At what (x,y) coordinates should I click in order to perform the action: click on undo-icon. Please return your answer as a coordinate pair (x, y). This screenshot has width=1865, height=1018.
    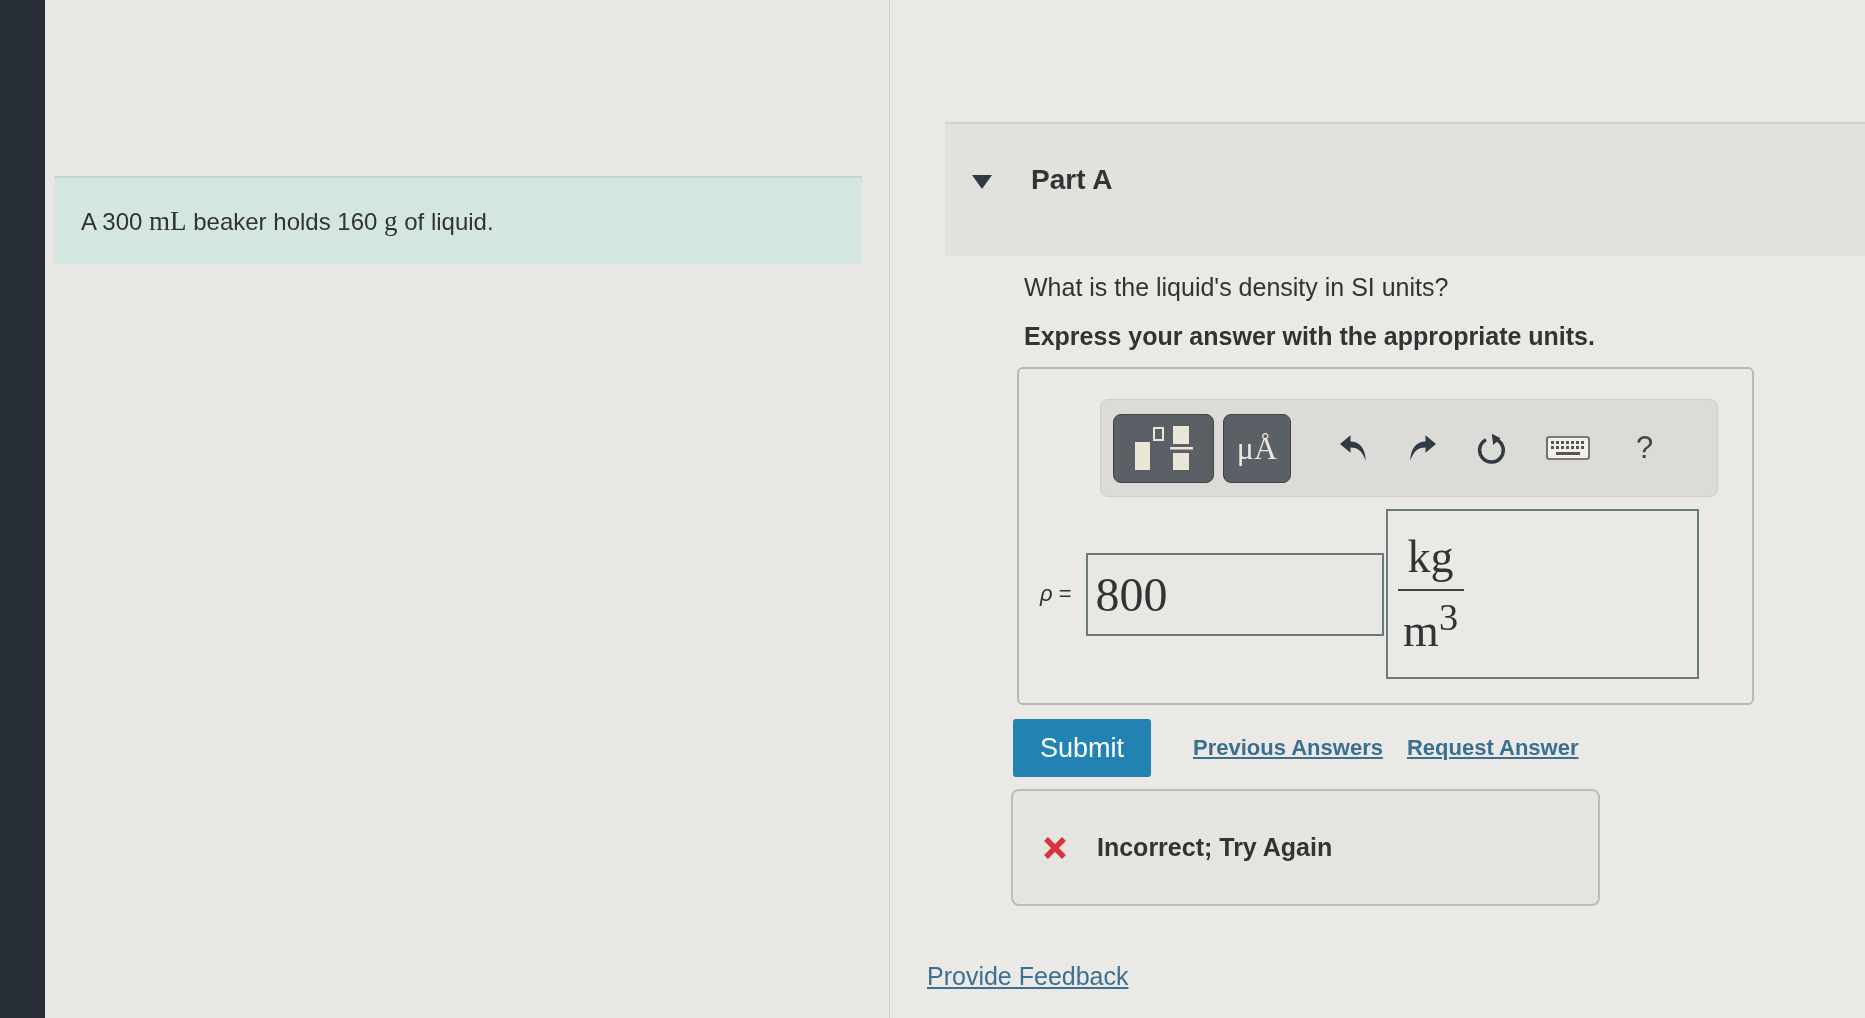
    Looking at the image, I should click on (1354, 448).